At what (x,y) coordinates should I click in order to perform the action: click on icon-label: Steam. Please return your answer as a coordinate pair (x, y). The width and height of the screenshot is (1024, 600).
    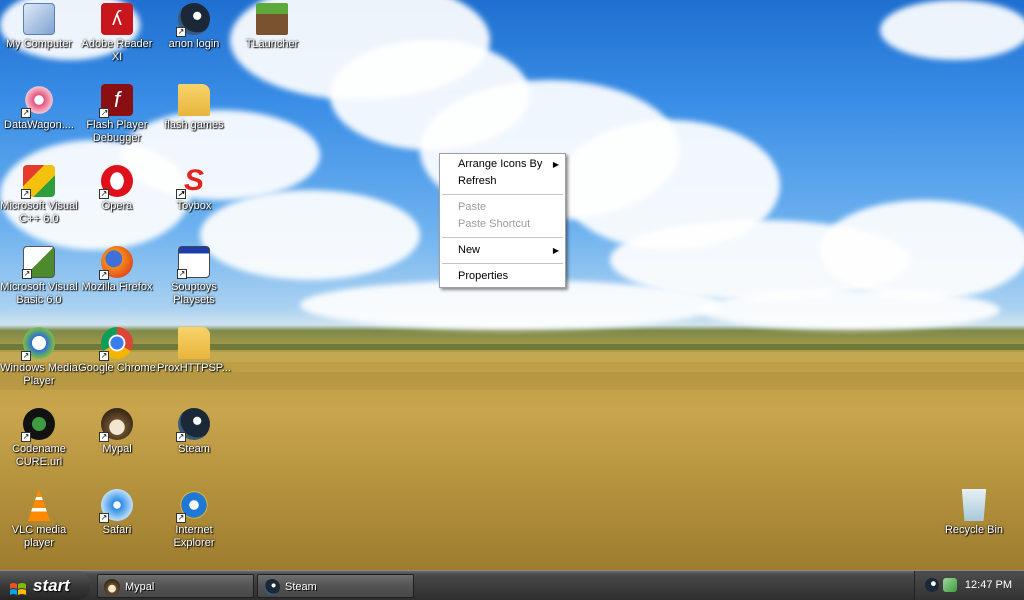
    Looking at the image, I should click on (194, 449).